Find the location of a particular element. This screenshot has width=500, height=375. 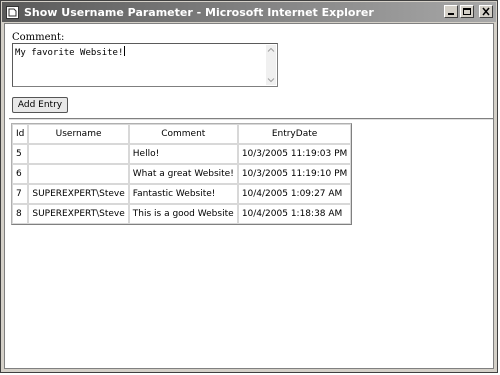

table-header-row: Id Username Comment EntryDate is located at coordinates (182, 134).